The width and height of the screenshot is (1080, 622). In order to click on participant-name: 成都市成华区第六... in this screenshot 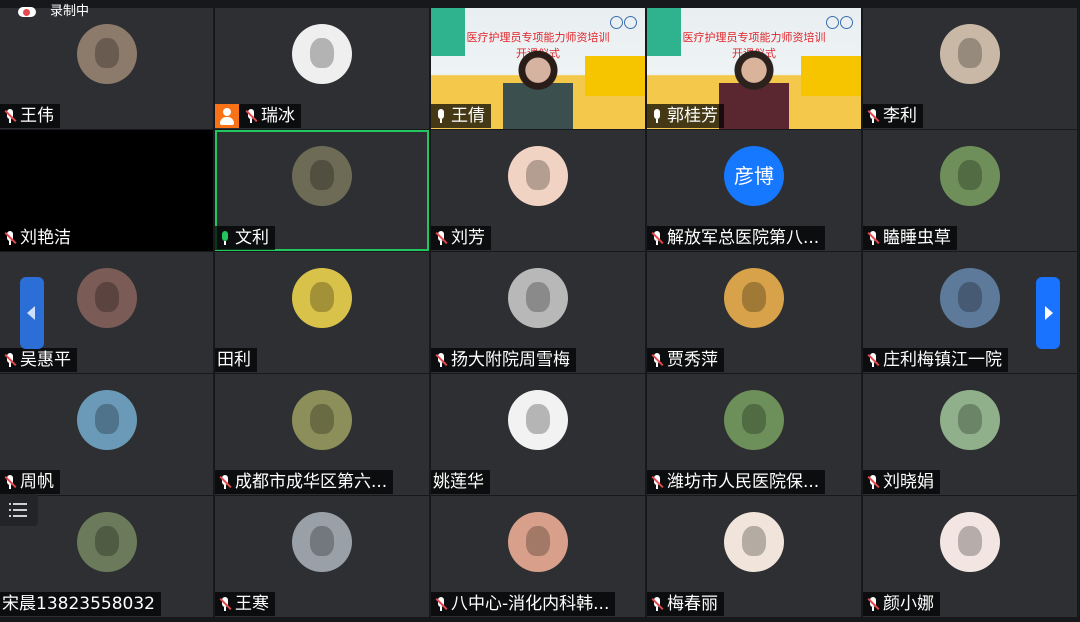, I will do `click(311, 482)`.